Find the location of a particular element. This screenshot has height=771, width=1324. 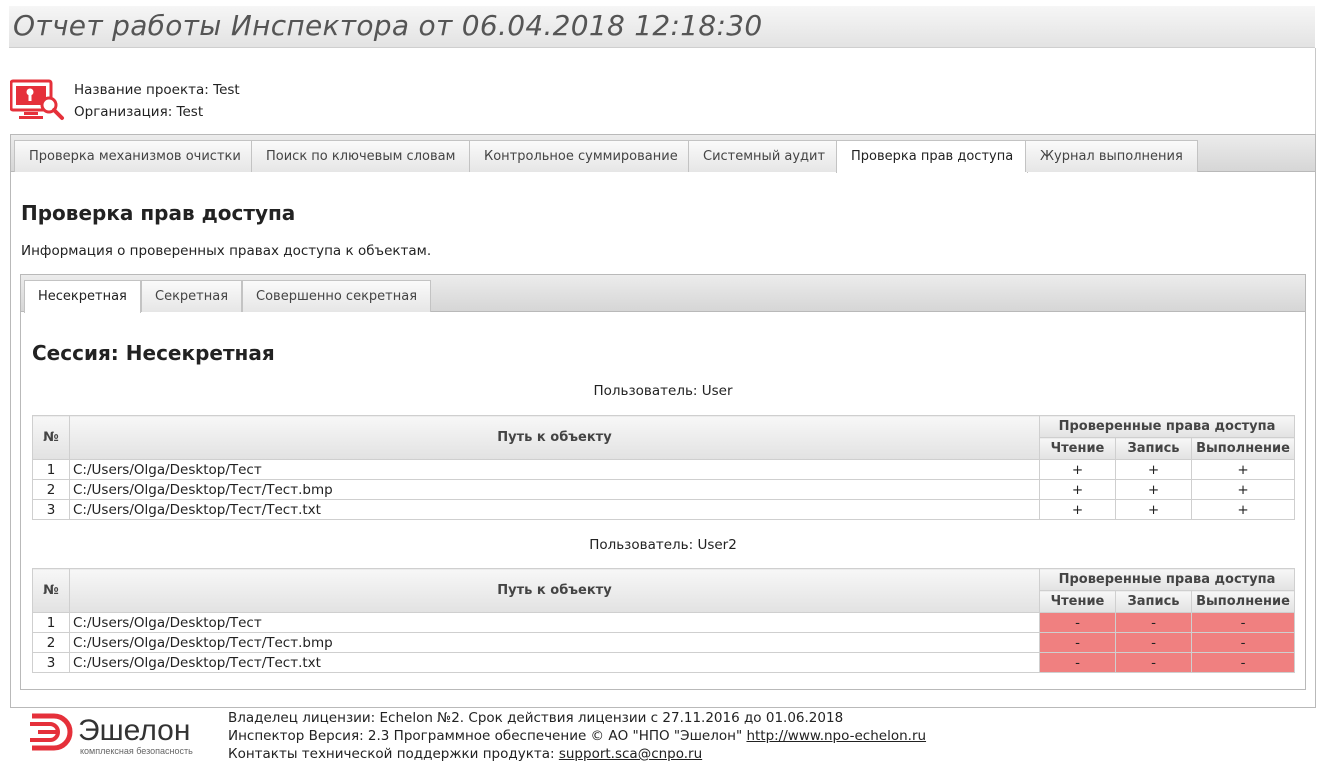

support-text: Контакты технической поддержки продукта: is located at coordinates (393, 754).